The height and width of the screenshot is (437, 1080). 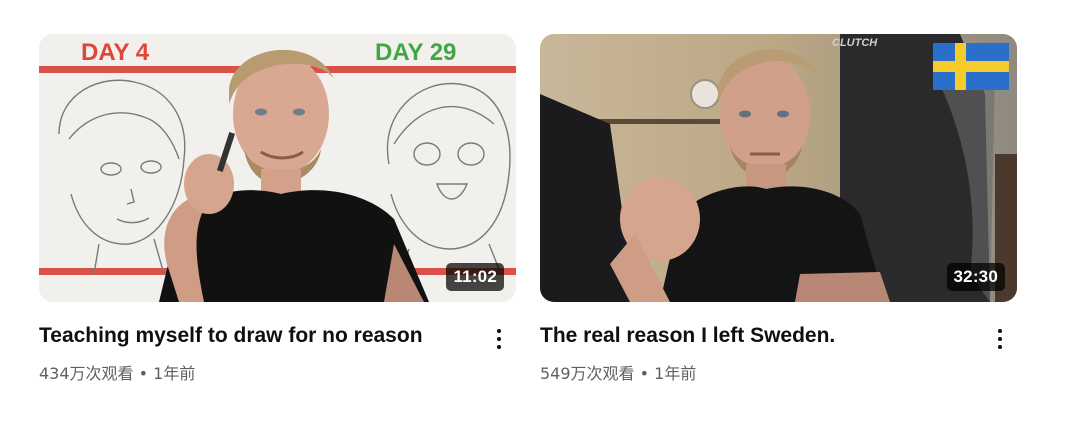 I want to click on video-duration: 11:02, so click(x=475, y=277).